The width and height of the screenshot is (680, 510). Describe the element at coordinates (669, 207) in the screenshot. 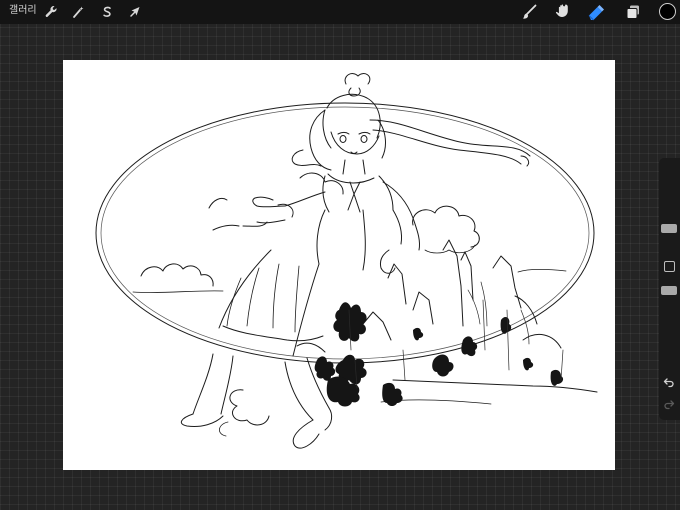

I see `brush-size-slider` at that location.